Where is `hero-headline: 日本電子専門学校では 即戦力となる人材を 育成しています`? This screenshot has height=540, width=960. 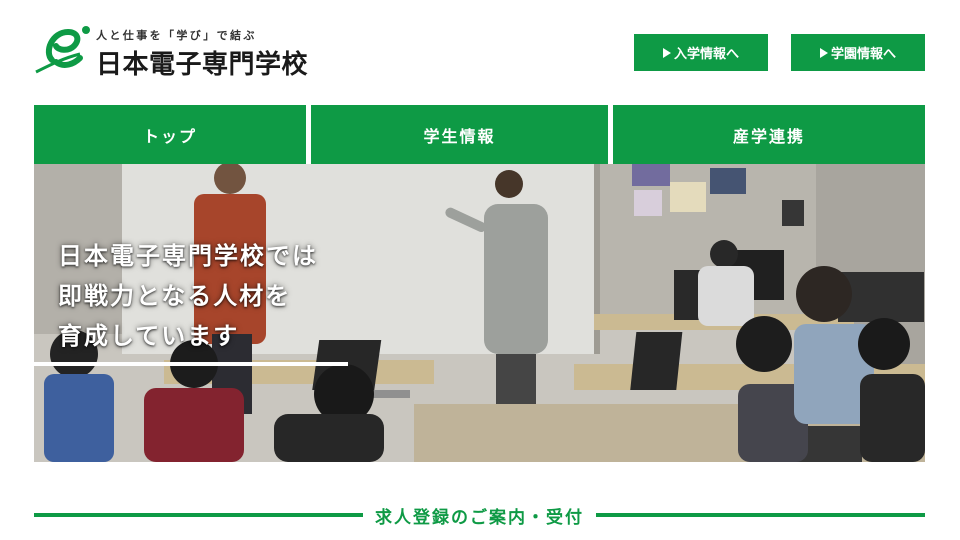
hero-headline: 日本電子専門学校では 即戦力となる人材を 育成しています is located at coordinates (188, 296).